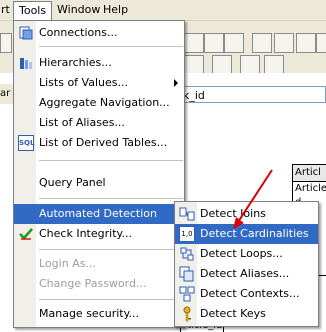 The height and width of the screenshot is (332, 326). I want to click on menu-item-label: Detect Keys, so click(233, 313).